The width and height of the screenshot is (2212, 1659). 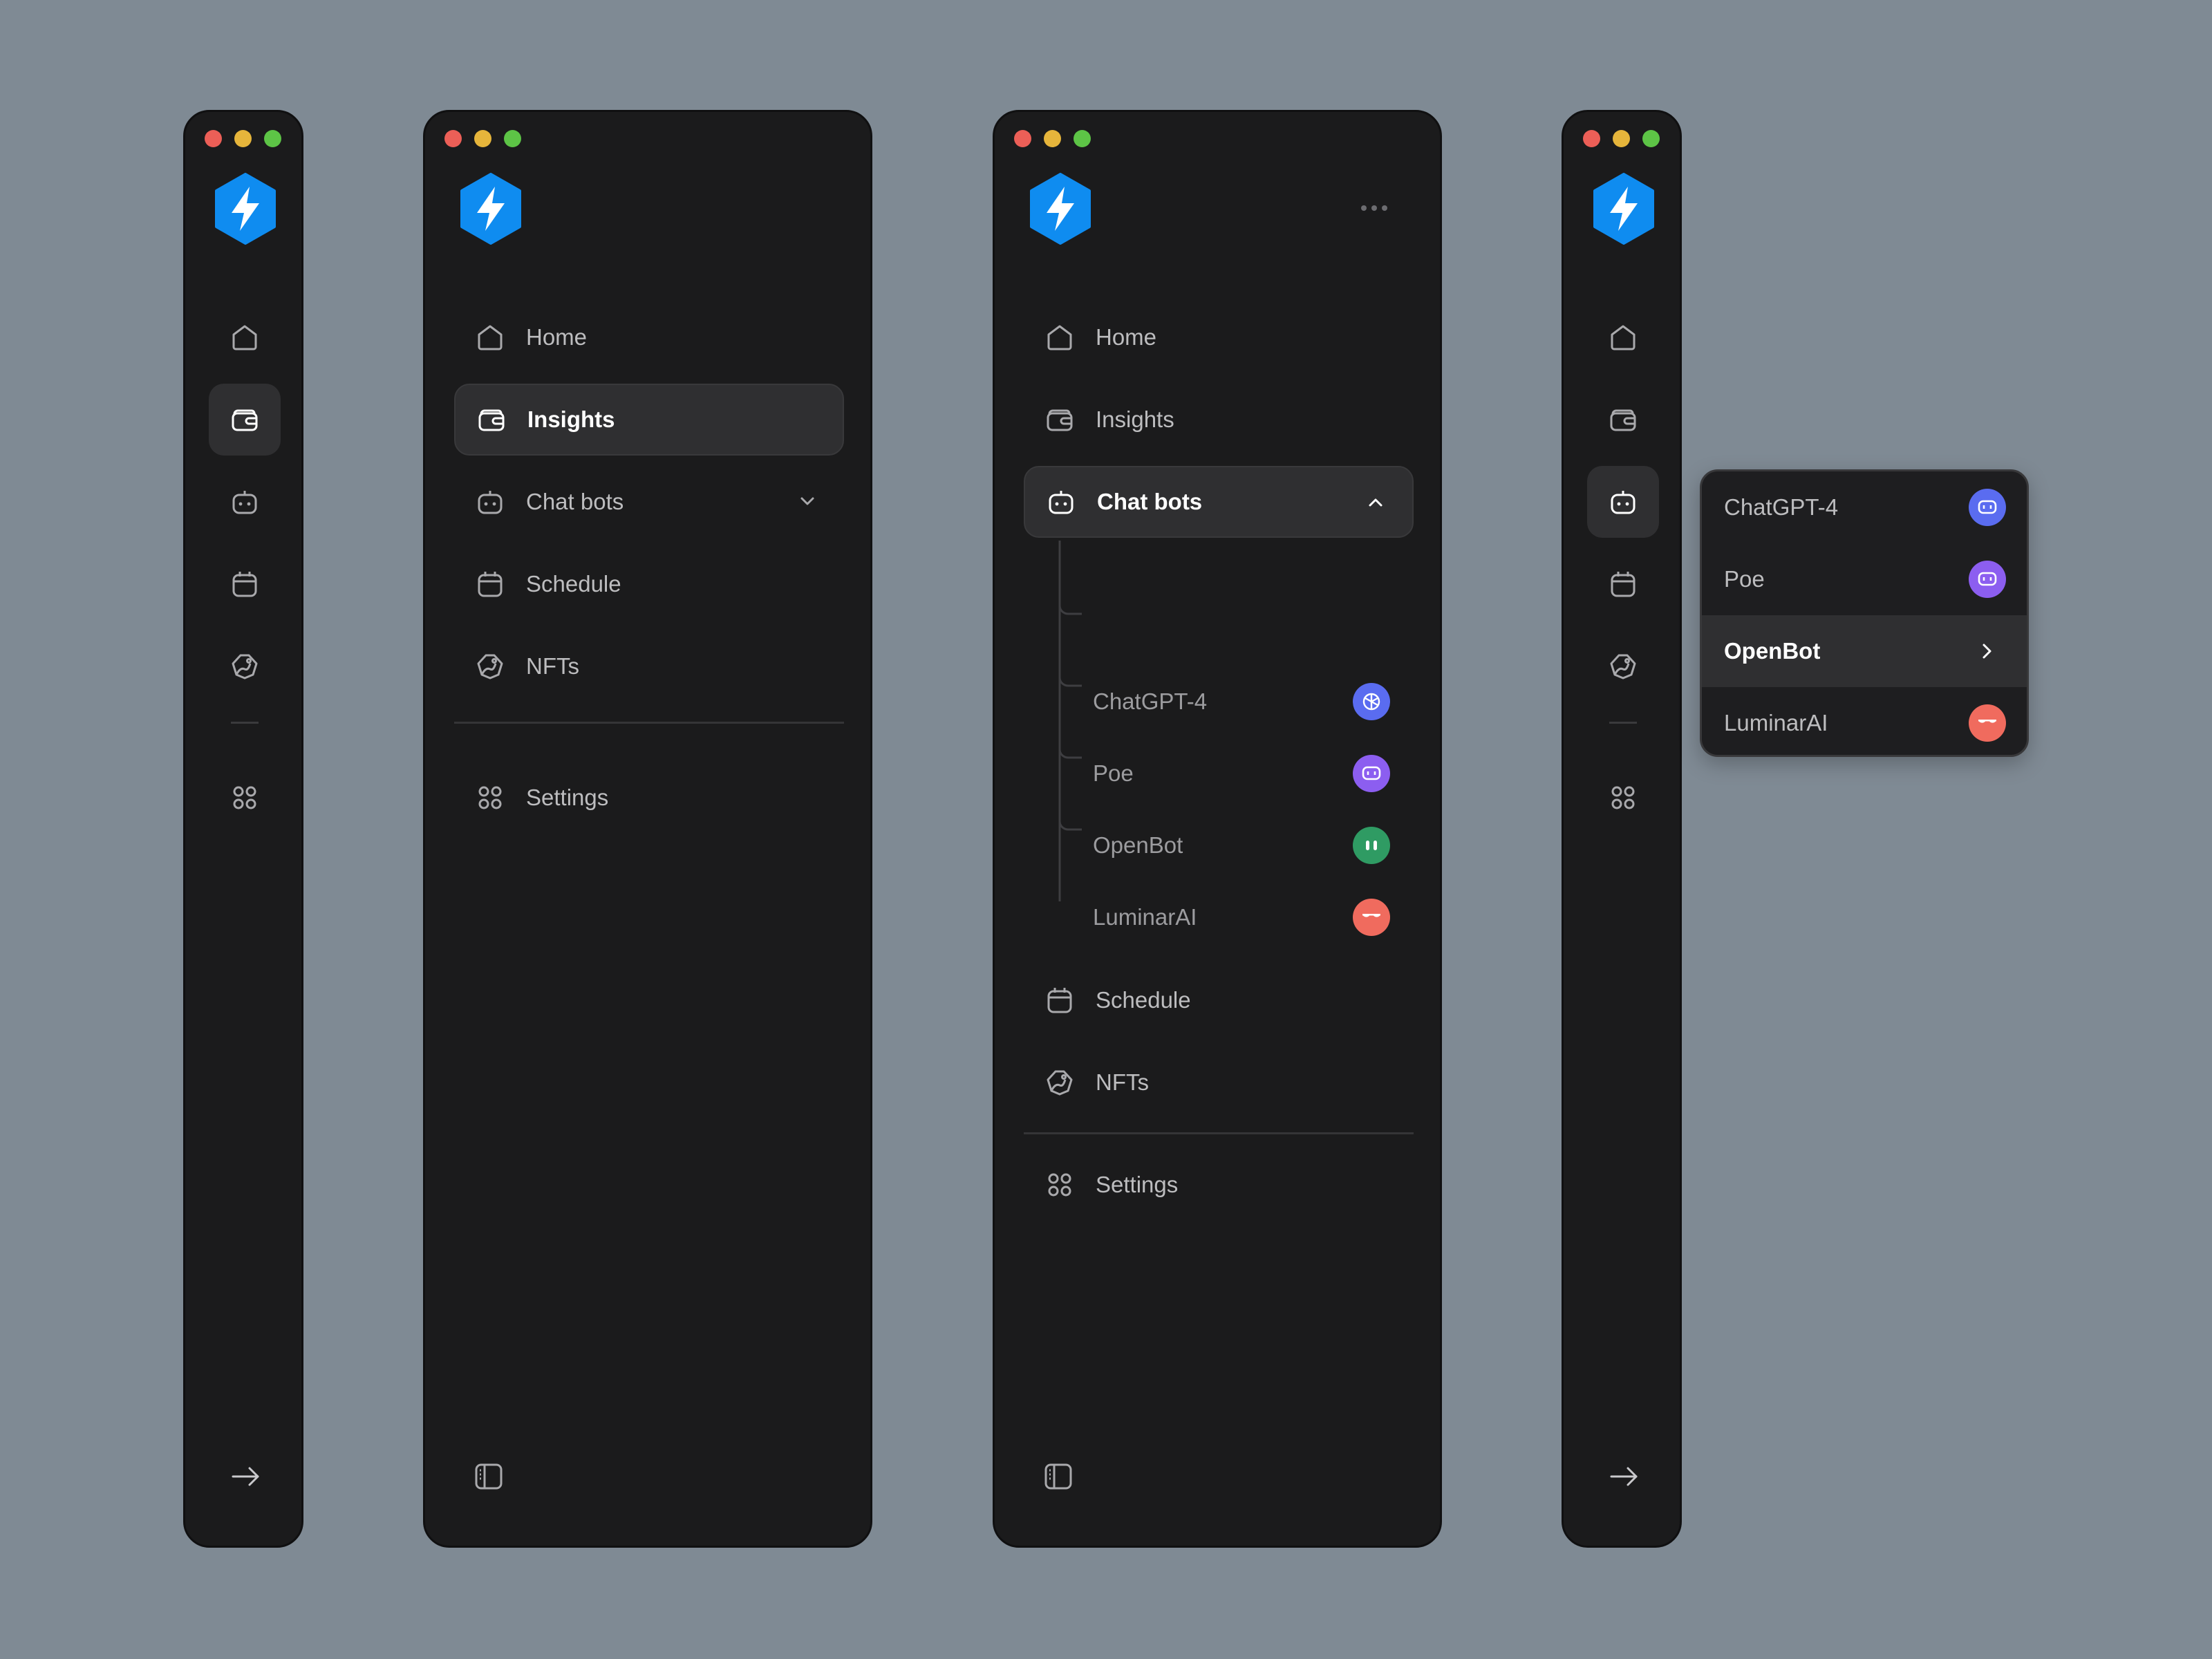 I want to click on menu-item-label: Poe, so click(x=1745, y=579).